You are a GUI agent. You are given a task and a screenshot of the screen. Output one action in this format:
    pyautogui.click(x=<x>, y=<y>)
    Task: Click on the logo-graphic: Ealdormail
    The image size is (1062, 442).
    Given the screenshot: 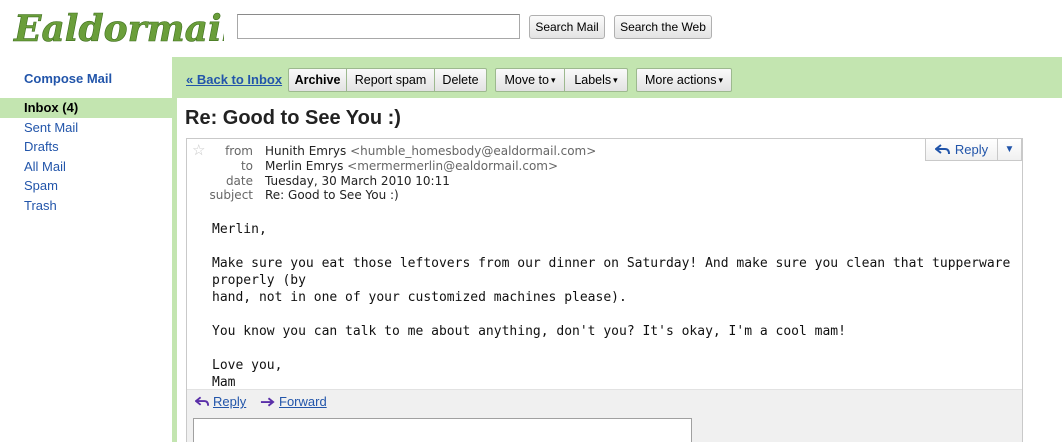 What is the action you would take?
    pyautogui.click(x=118, y=29)
    